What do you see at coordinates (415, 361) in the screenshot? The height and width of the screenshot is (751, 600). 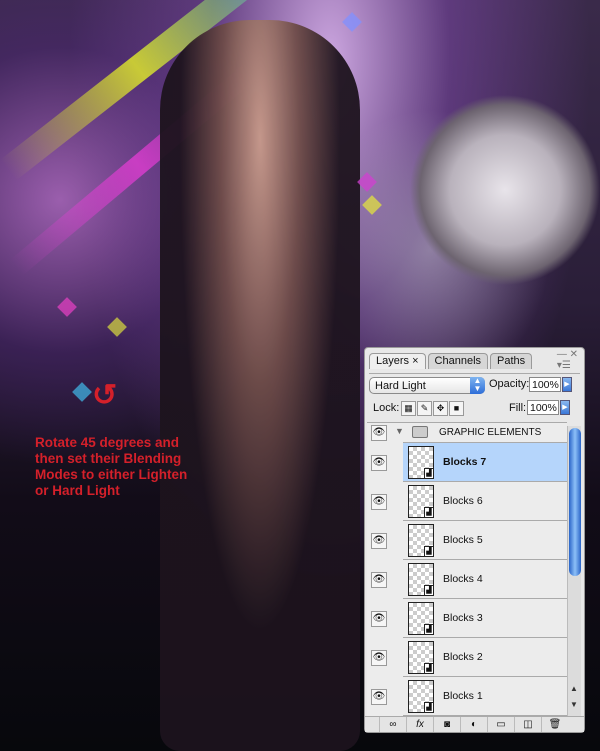 I see `close-icon: ×` at bounding box center [415, 361].